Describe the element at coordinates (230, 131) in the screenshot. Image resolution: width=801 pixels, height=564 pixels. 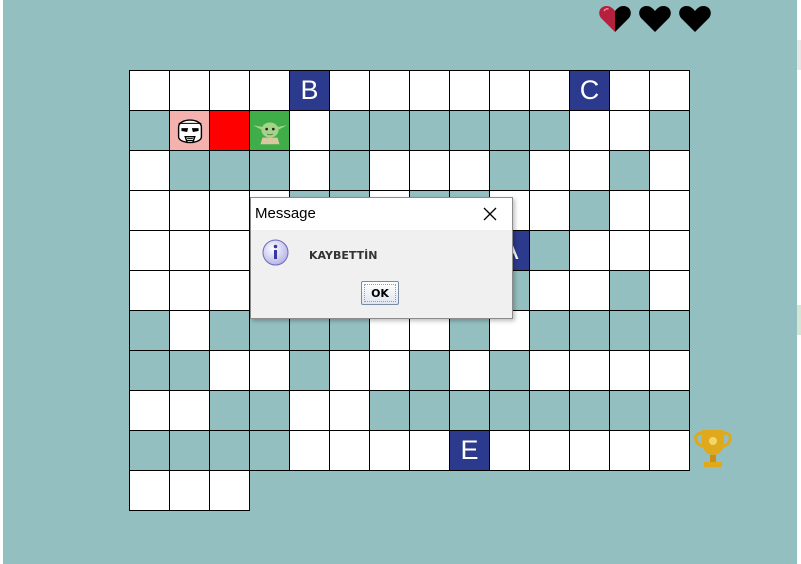
I see `trail-cell` at that location.